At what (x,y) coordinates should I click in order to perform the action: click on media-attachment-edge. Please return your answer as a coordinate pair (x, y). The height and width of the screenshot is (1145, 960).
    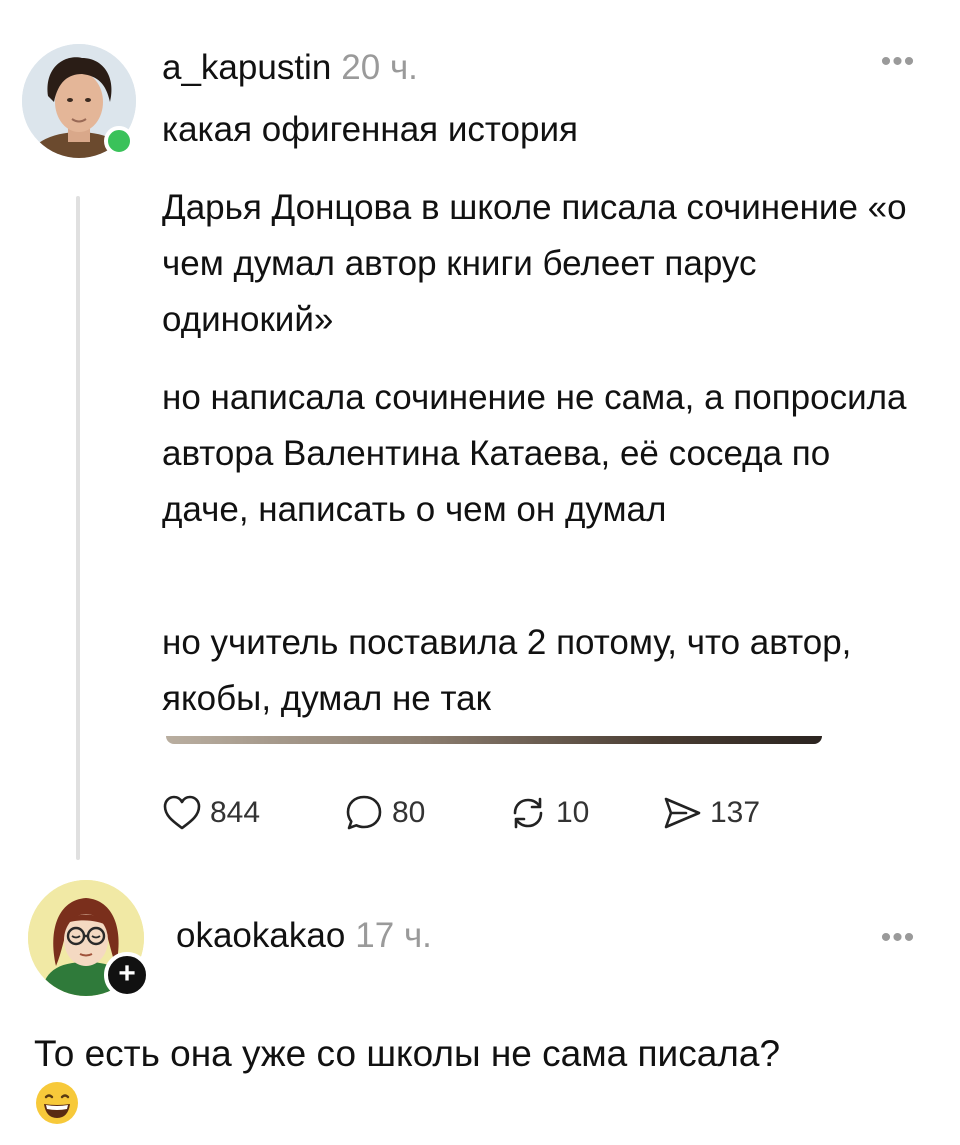
    Looking at the image, I should click on (494, 740).